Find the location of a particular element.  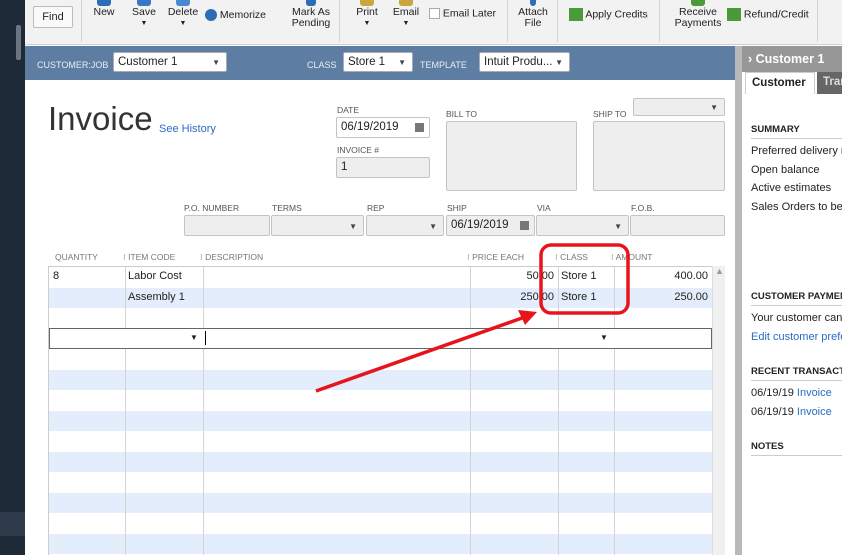

annotation-overlay is located at coordinates (472, 318).